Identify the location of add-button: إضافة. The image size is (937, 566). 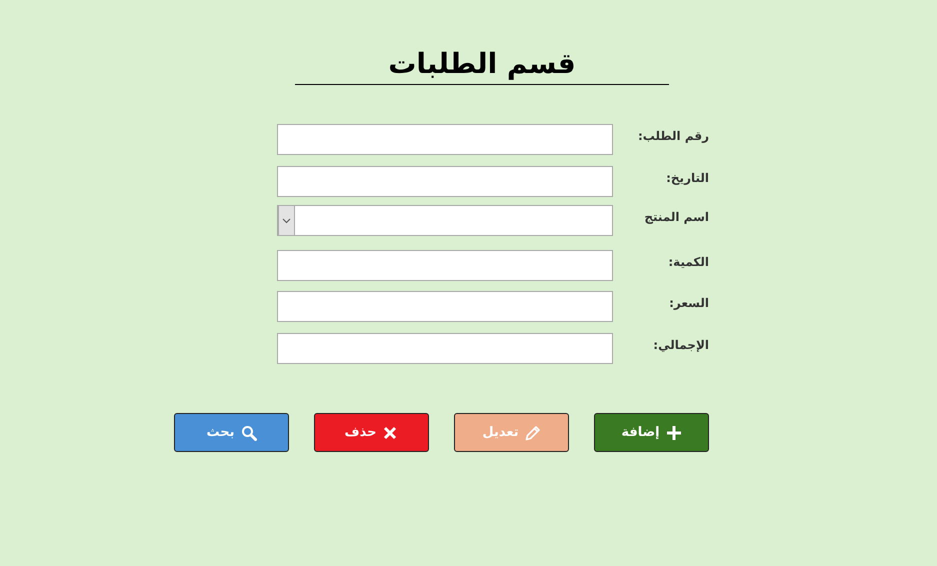
(651, 432).